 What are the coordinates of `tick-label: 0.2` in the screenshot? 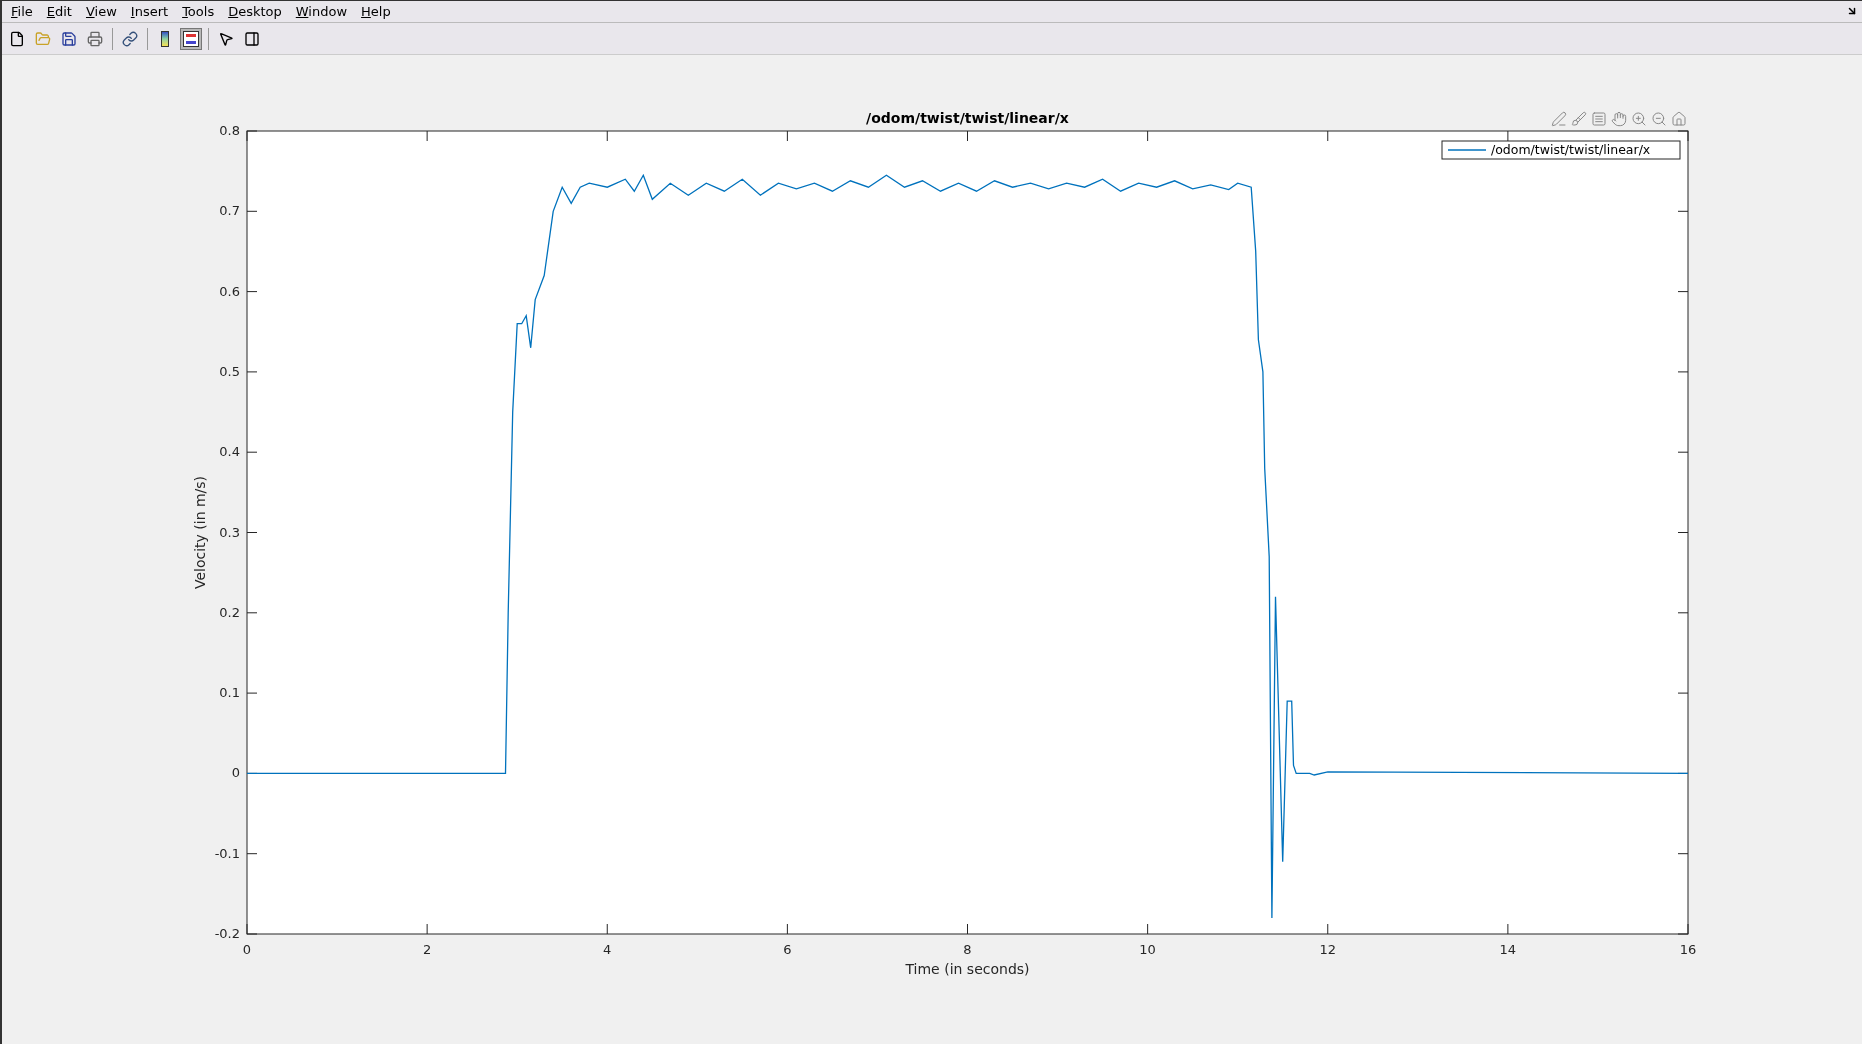 It's located at (229, 612).